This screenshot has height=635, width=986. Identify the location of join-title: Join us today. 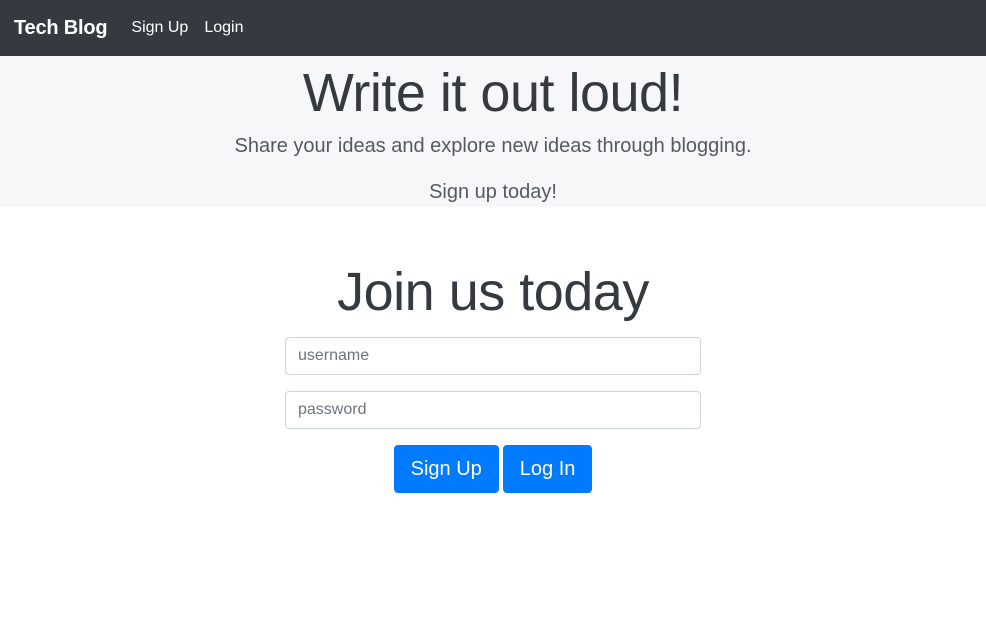
(493, 292).